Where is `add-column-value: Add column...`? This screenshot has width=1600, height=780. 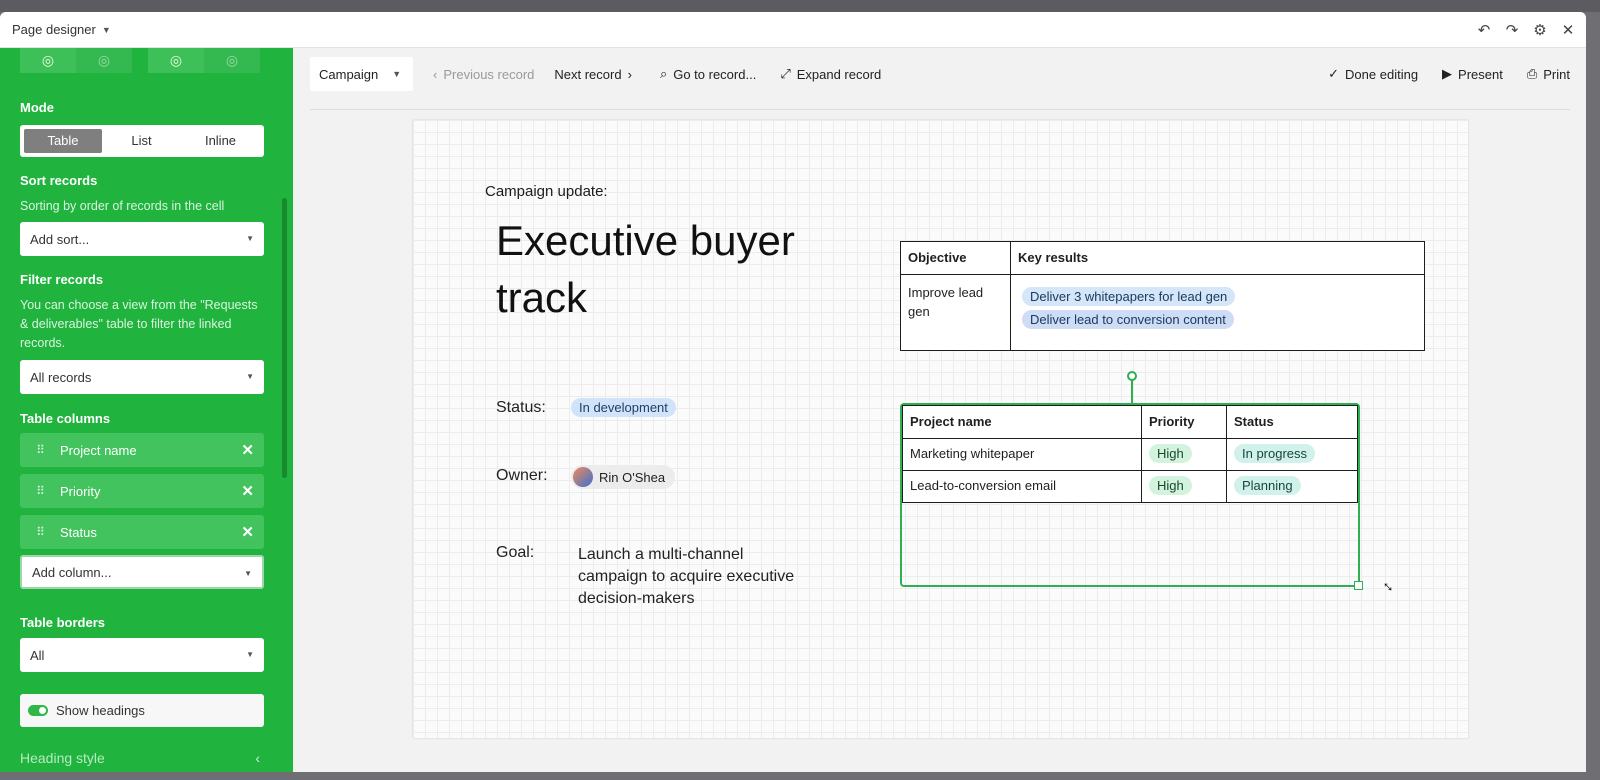 add-column-value: Add column... is located at coordinates (72, 572).